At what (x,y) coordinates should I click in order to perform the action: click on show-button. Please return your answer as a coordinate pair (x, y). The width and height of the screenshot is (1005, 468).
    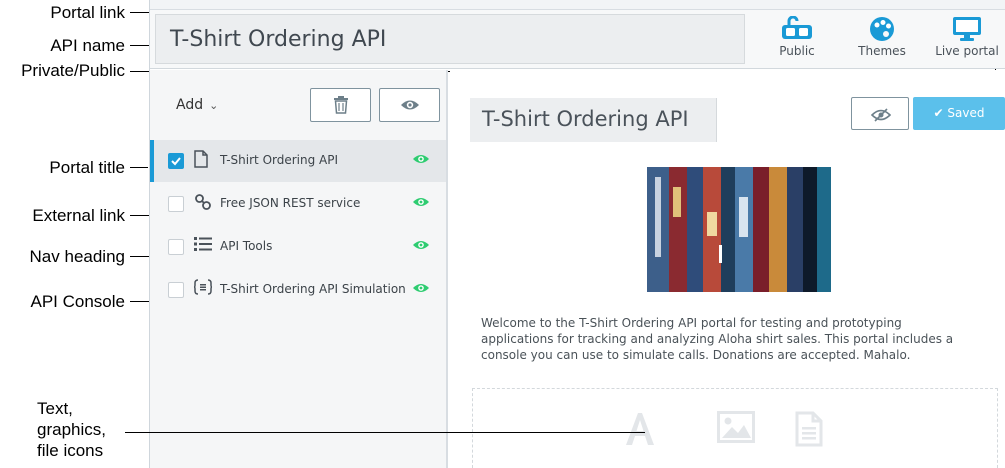
    Looking at the image, I should click on (409, 105).